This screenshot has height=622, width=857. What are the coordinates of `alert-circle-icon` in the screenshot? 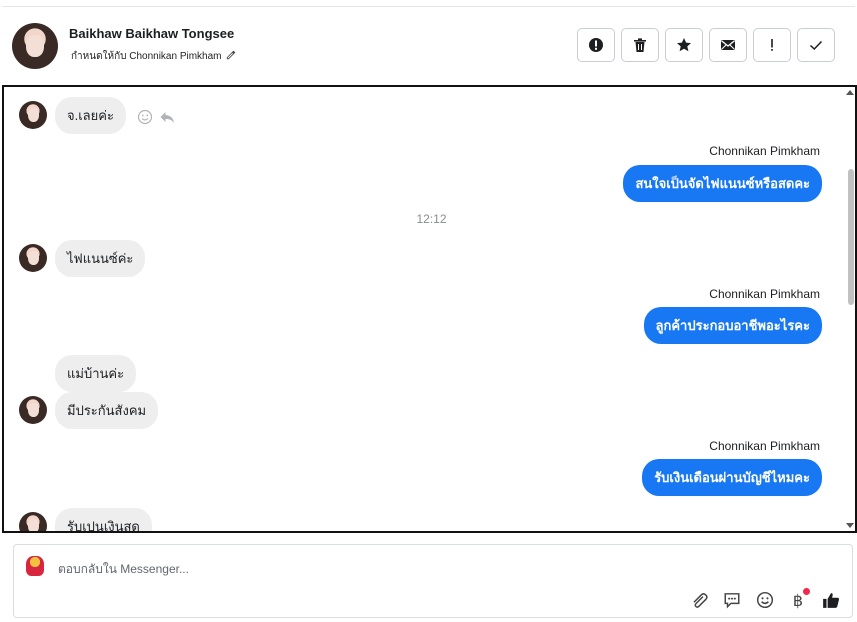 It's located at (596, 45).